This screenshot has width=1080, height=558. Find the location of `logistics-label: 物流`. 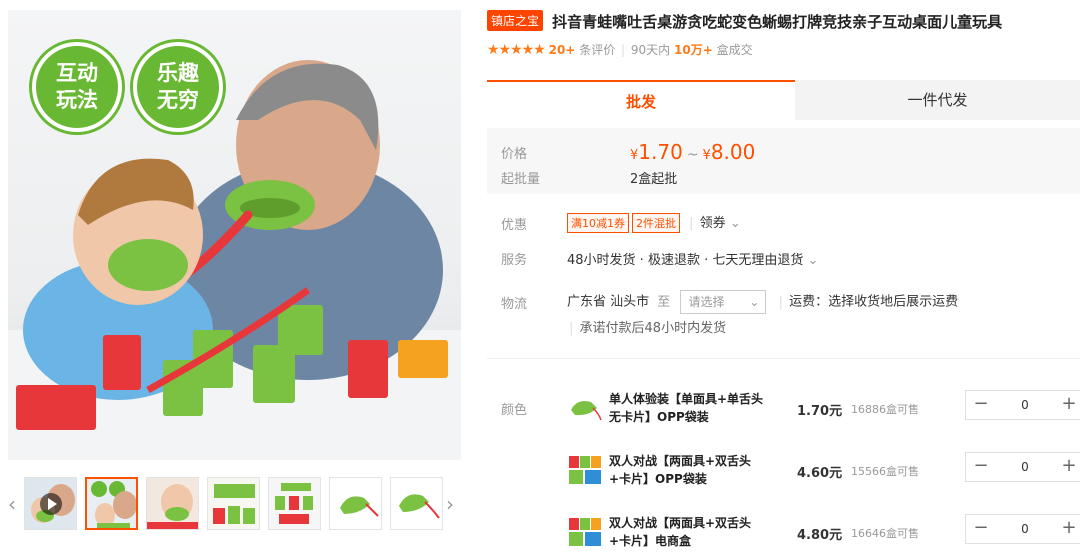

logistics-label: 物流 is located at coordinates (514, 304).